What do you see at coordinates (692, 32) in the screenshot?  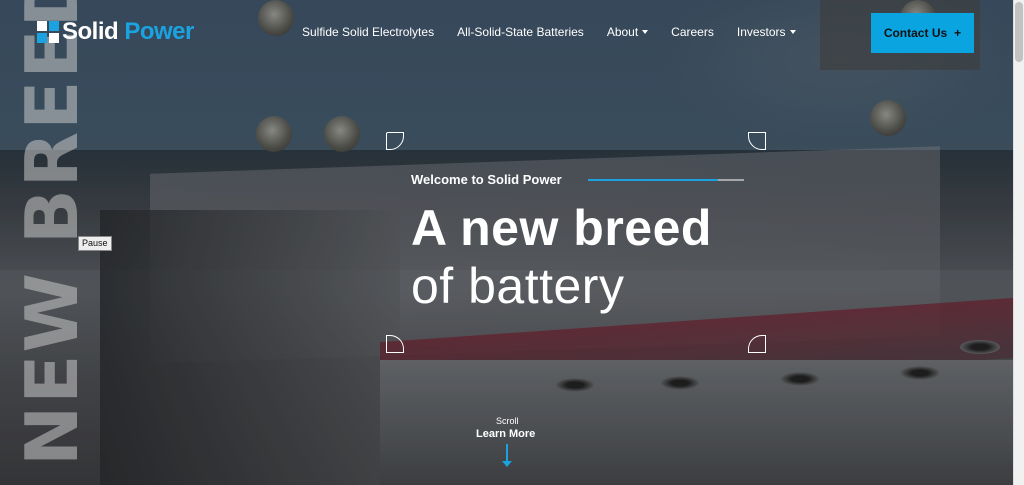 I see `nav-item-careers: Careers` at bounding box center [692, 32].